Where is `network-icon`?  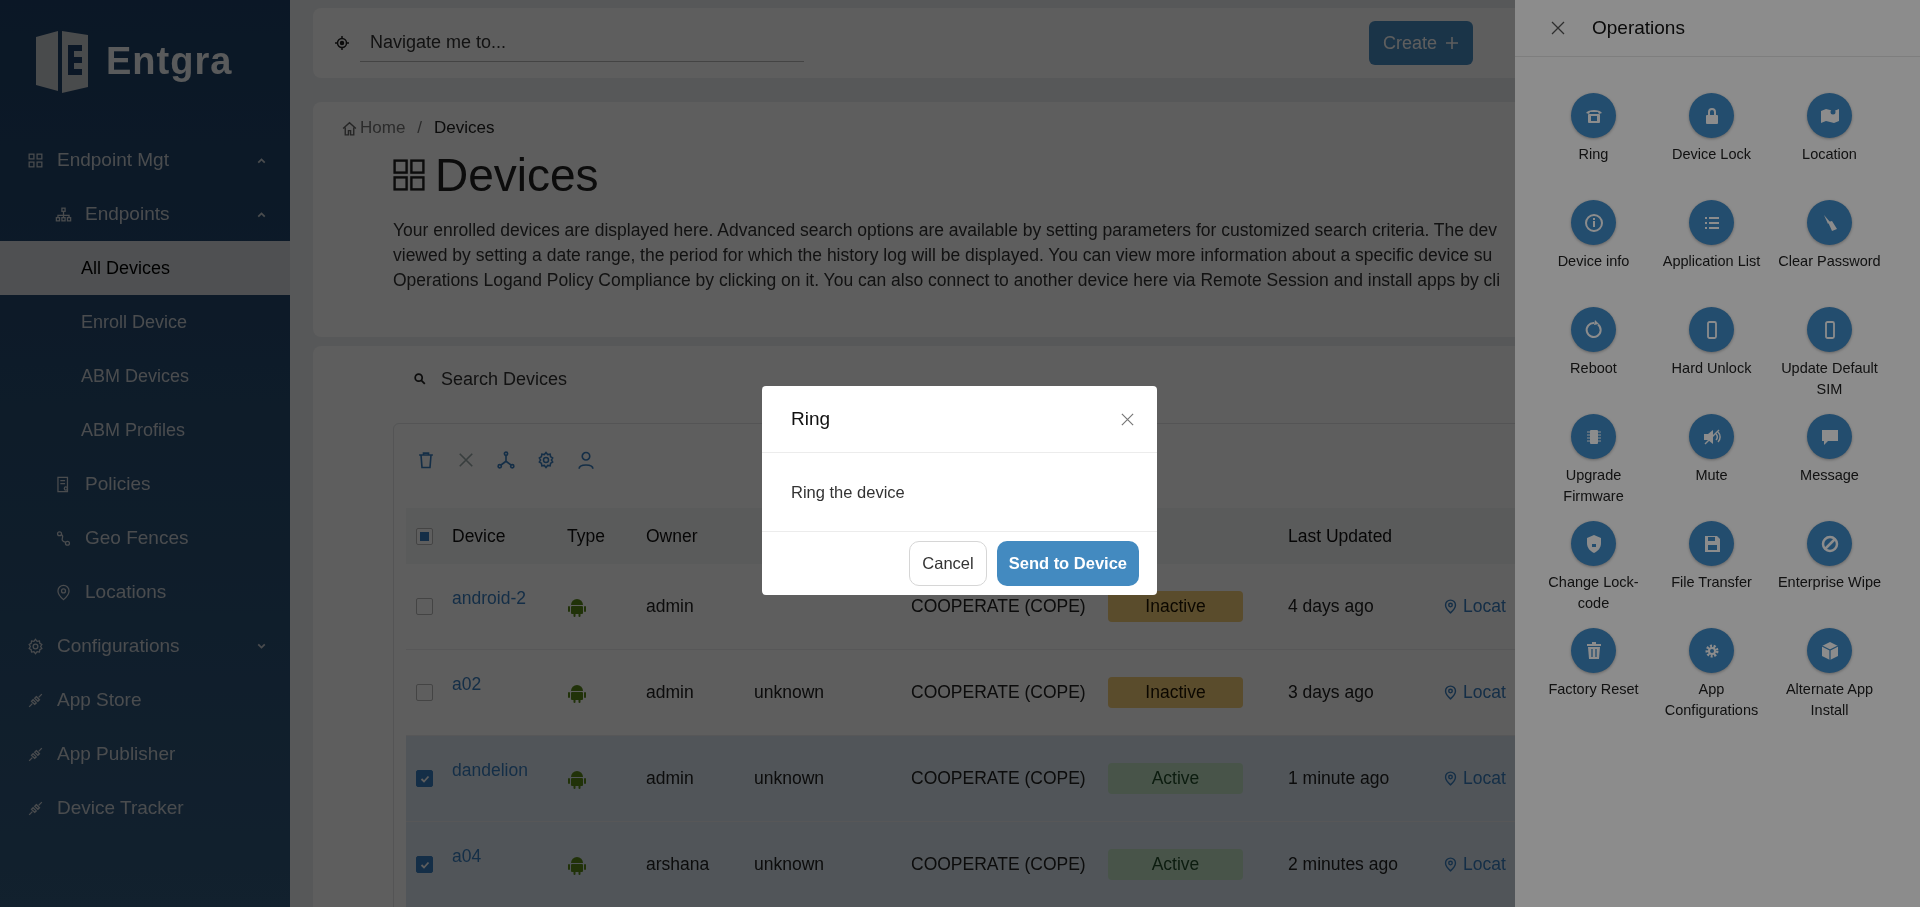
network-icon is located at coordinates (506, 460).